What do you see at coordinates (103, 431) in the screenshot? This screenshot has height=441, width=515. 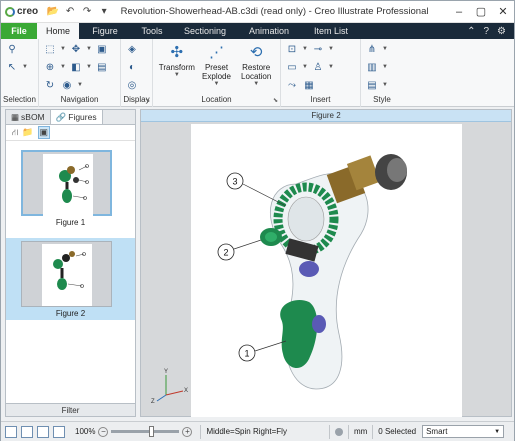 I see `zoom-out-button: −` at bounding box center [103, 431].